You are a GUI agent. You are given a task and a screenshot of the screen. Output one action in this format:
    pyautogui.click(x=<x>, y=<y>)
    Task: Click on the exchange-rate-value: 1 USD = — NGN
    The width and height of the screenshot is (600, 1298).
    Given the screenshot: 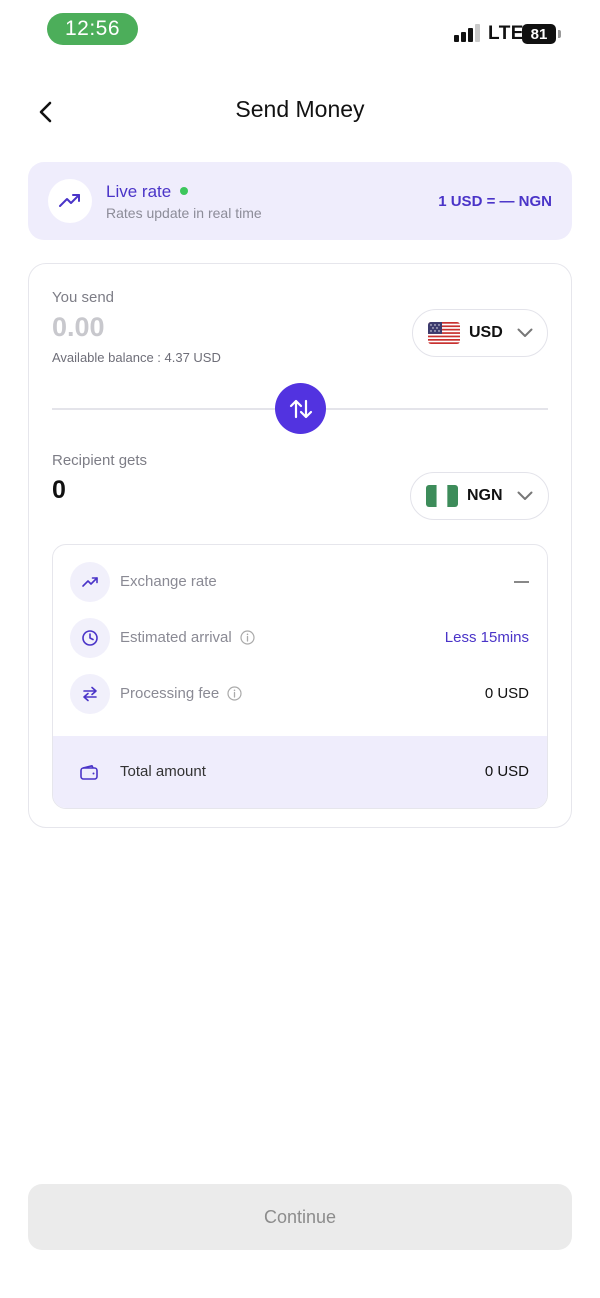 What is the action you would take?
    pyautogui.click(x=495, y=201)
    